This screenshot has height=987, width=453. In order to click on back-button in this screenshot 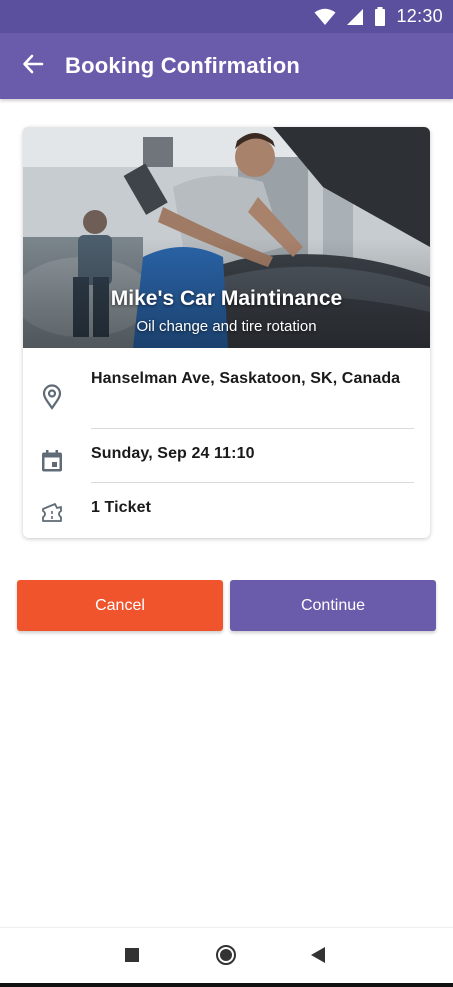, I will do `click(33, 66)`.